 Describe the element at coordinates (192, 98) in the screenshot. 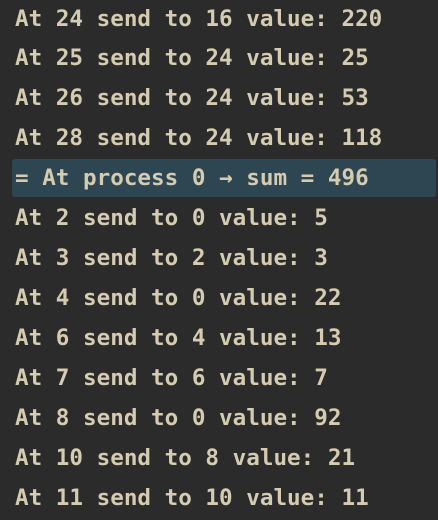

I see `console-line: At 26 send to 24 value: 53` at that location.